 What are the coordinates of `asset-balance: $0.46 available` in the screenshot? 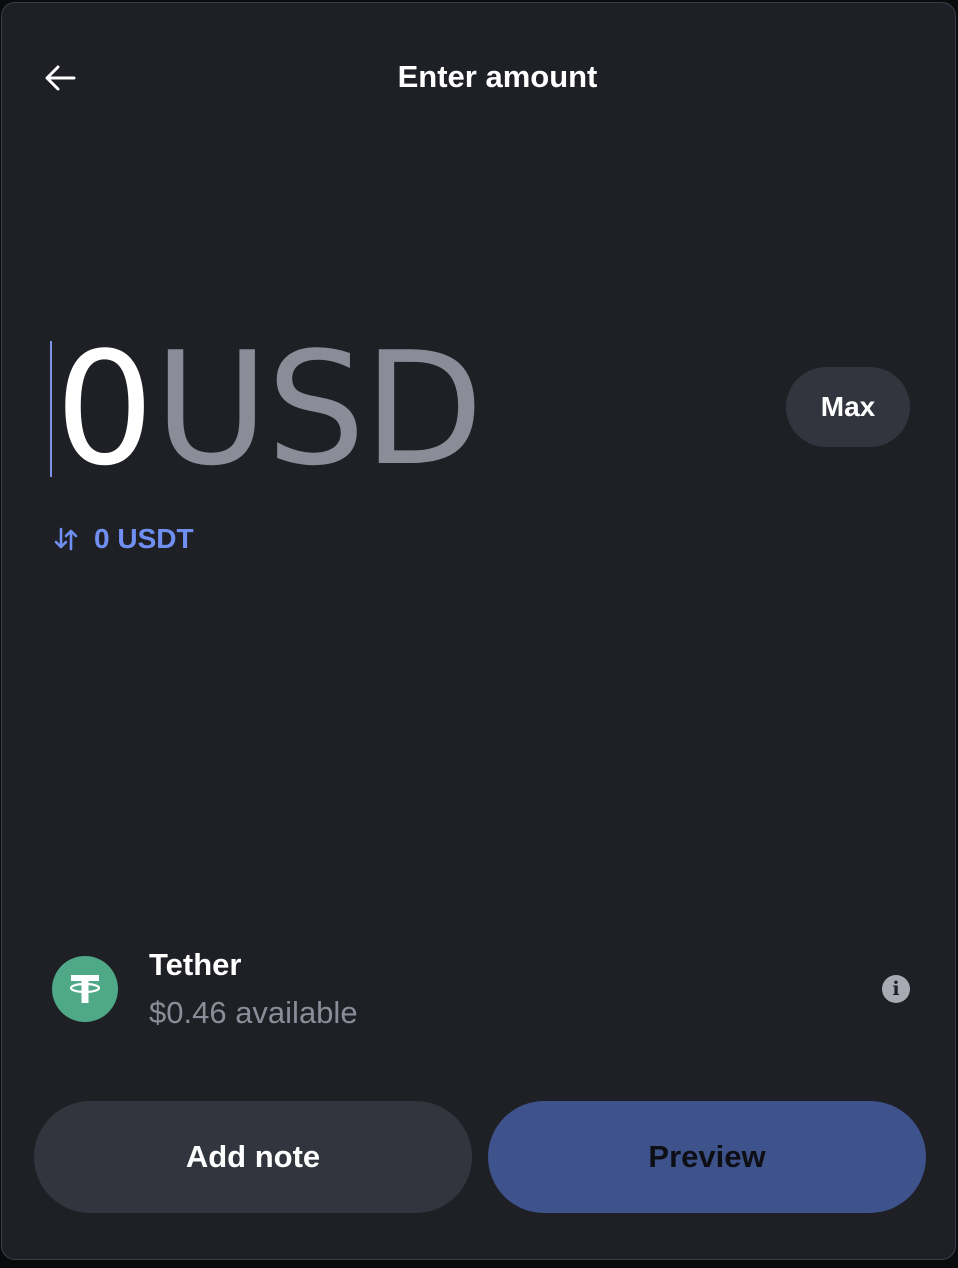 It's located at (253, 1012).